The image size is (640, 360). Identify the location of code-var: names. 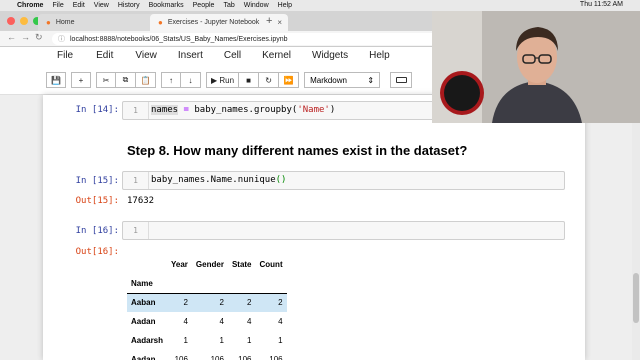
(165, 110).